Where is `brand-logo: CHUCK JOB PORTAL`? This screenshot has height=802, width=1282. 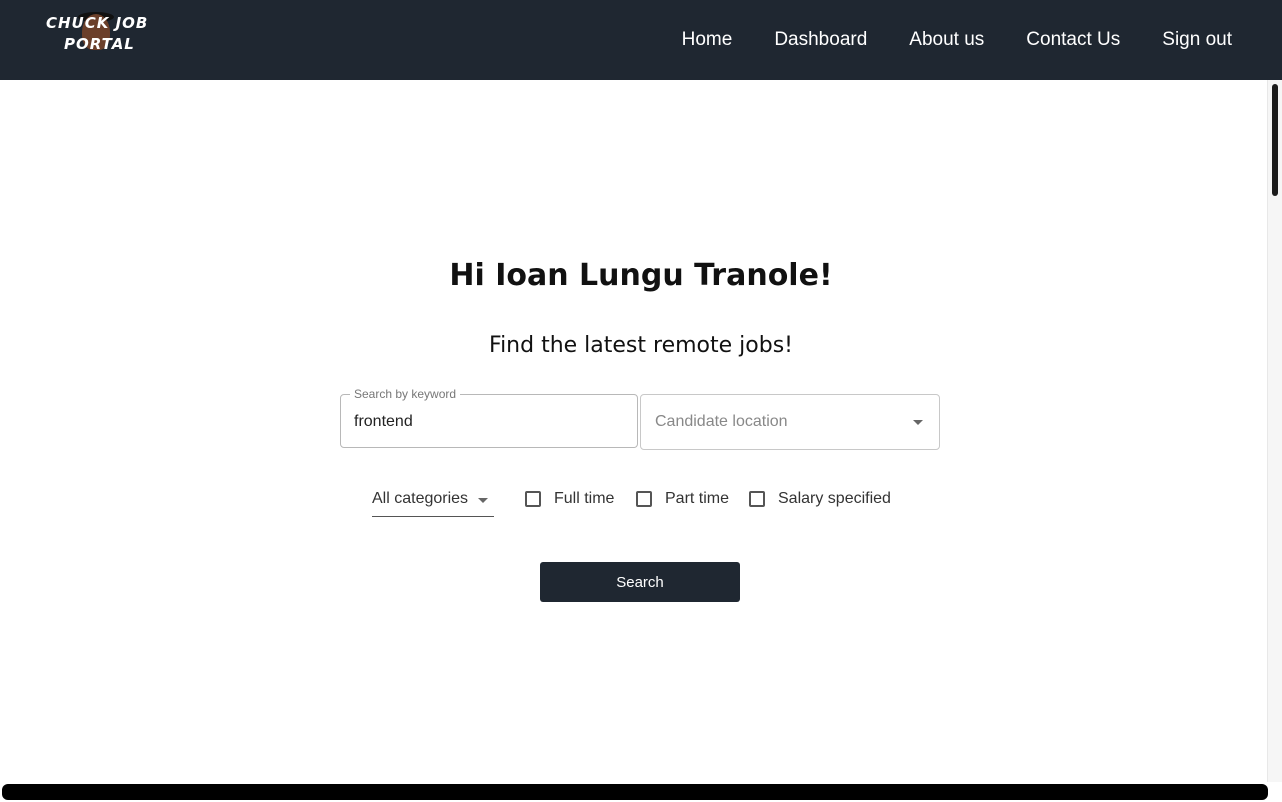
brand-logo: CHUCK JOB PORTAL is located at coordinates (100, 34).